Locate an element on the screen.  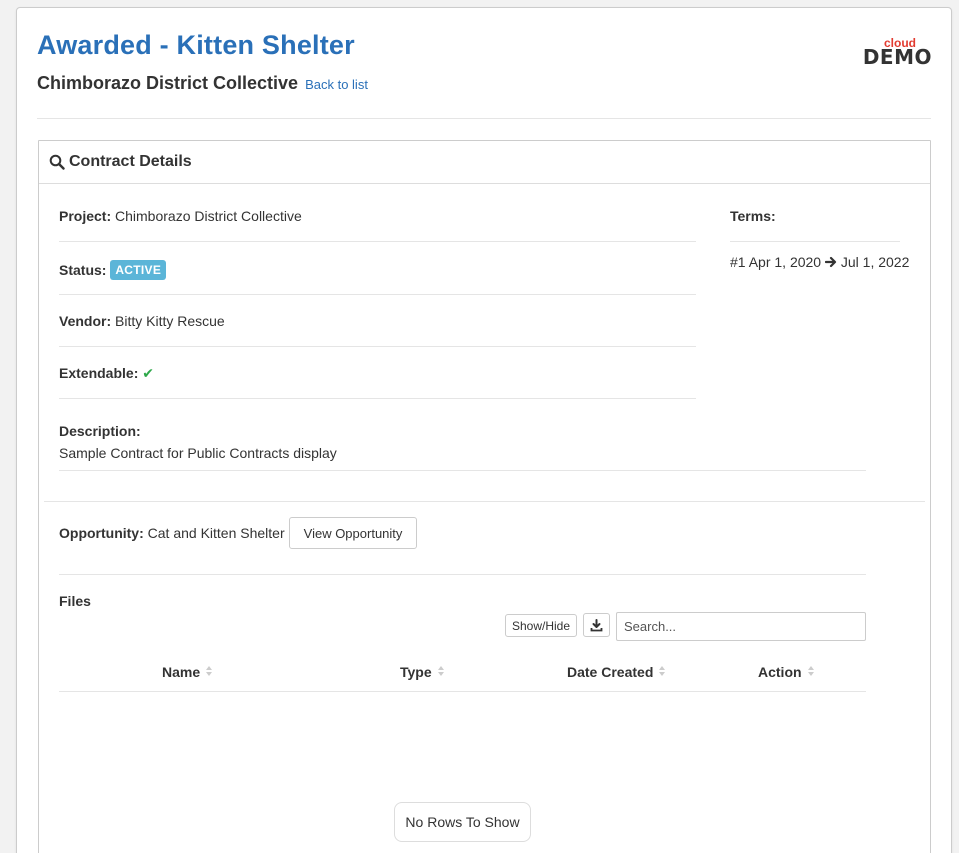
header-divider is located at coordinates (484, 118).